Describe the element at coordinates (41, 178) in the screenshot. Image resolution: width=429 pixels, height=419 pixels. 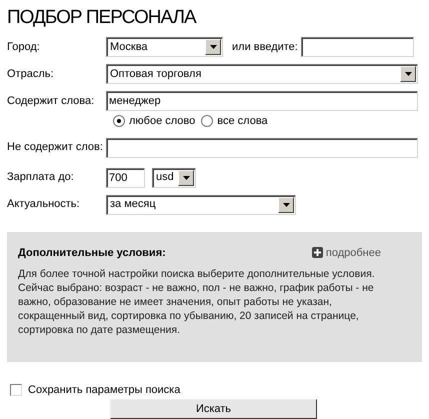
I see `field-label: Зарплата до:` at that location.